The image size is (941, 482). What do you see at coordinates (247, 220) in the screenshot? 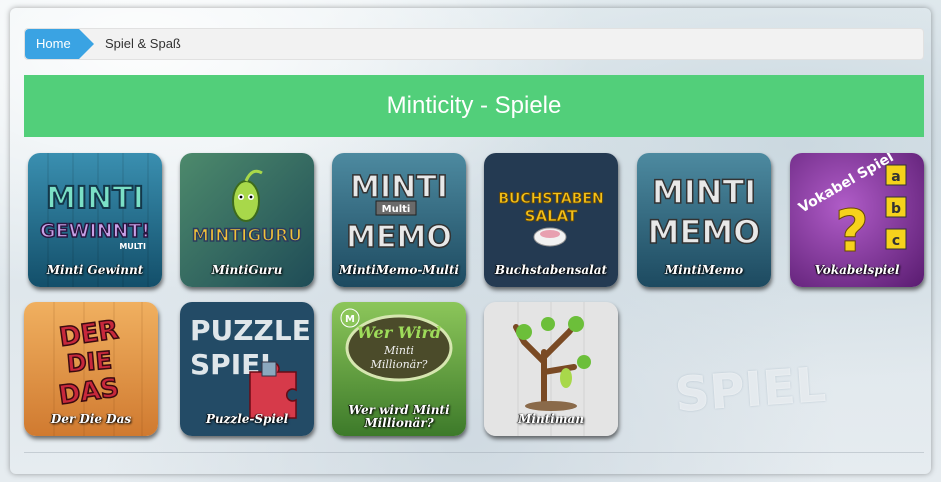
I see `game-tile-mintiguru: MINTIGURU MintiGuru` at bounding box center [247, 220].